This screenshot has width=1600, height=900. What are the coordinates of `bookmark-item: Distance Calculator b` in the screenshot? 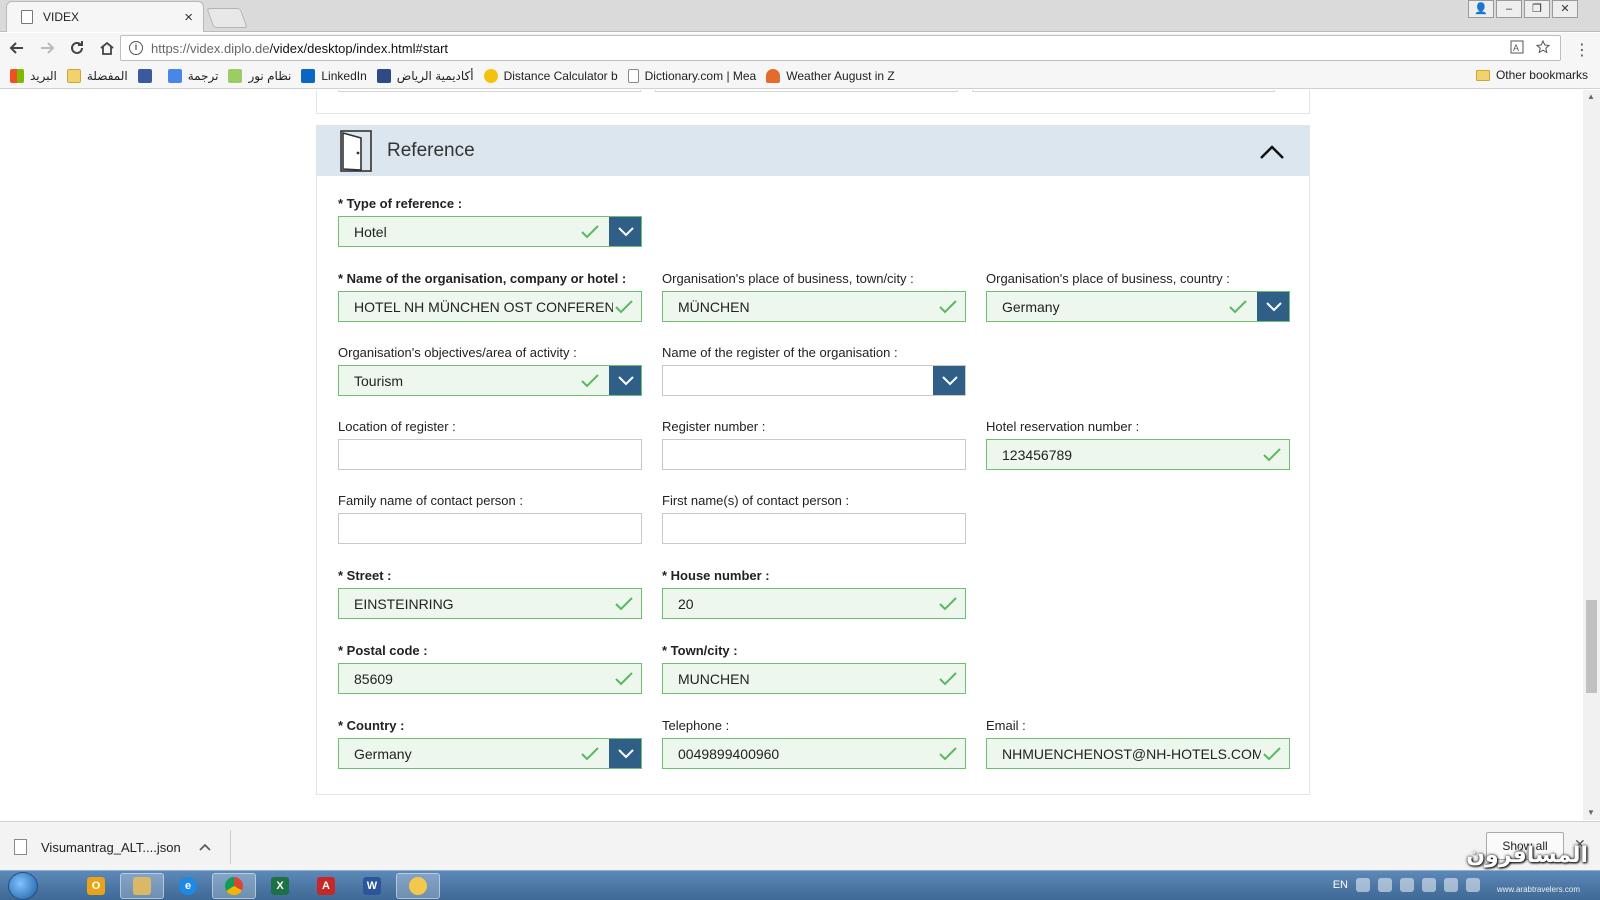 It's located at (550, 75).